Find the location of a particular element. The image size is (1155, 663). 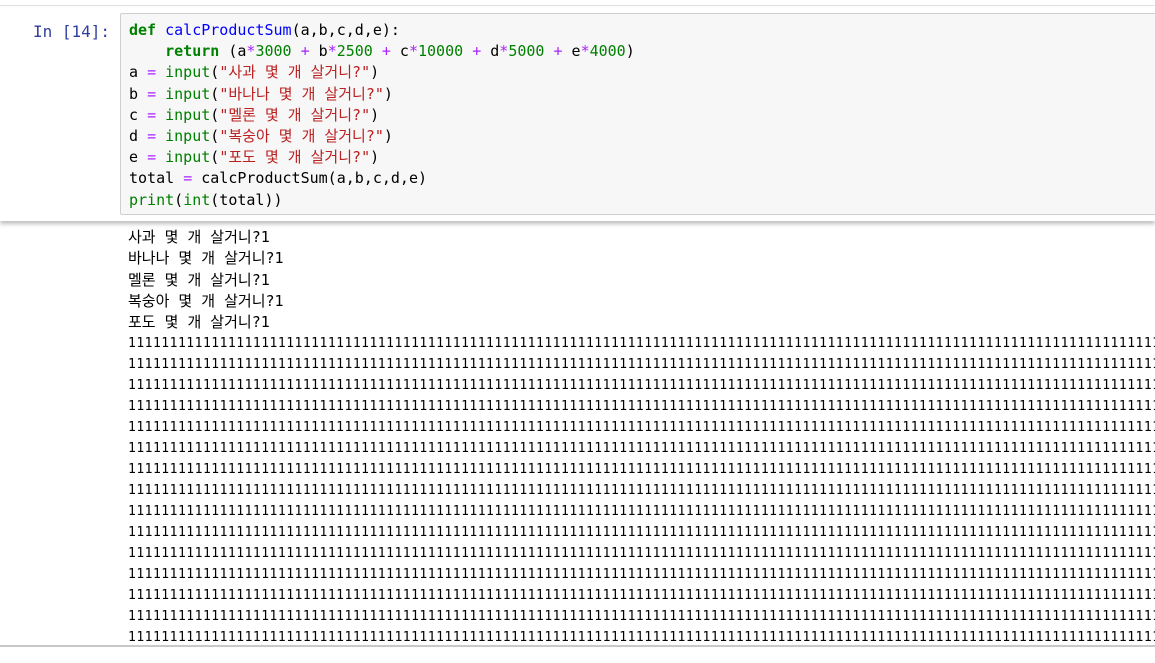

code-token: (a,b,c,d,e): is located at coordinates (345, 30).